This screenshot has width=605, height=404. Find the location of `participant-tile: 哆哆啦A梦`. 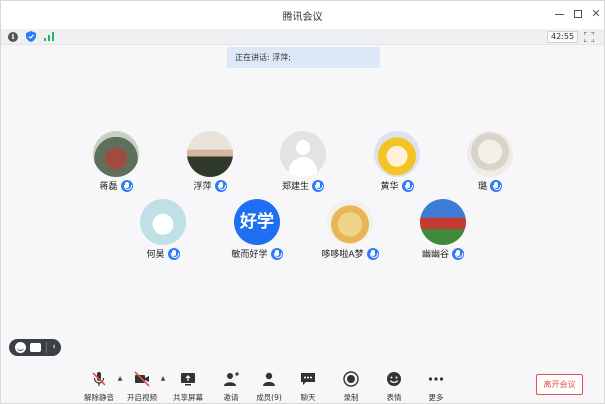

participant-tile: 哆哆啦A梦 is located at coordinates (350, 230).